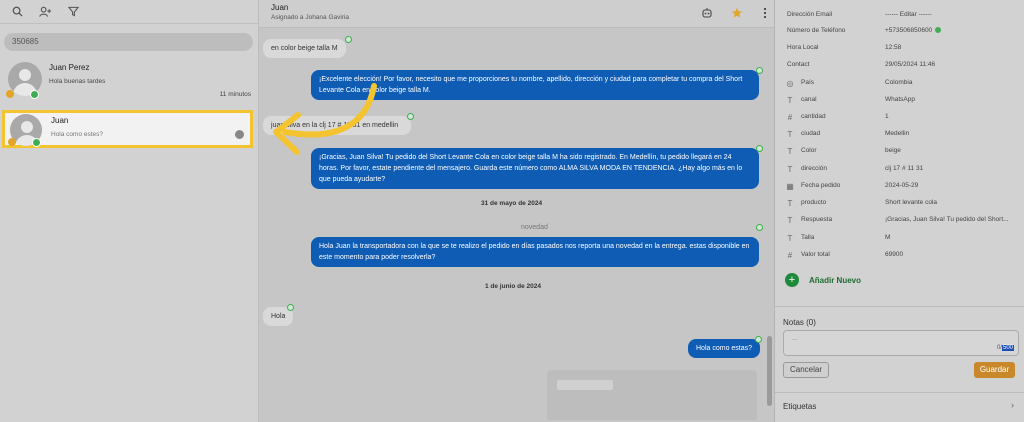  Describe the element at coordinates (911, 202) in the screenshot. I see `detail-value: Short levante cola` at that location.